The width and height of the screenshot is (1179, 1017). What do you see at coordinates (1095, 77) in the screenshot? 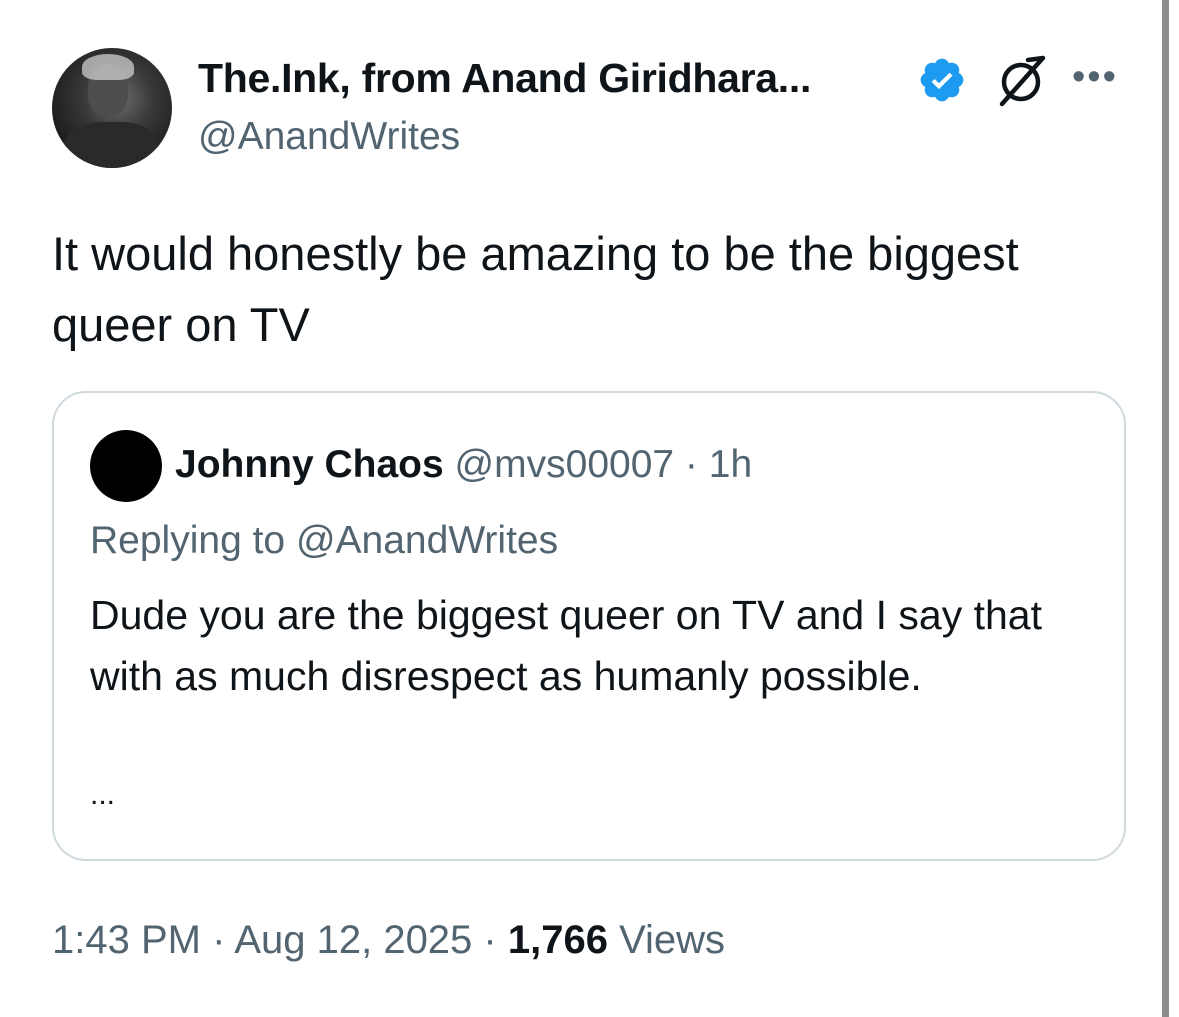
I see `more-horizontal-icon: •••` at bounding box center [1095, 77].